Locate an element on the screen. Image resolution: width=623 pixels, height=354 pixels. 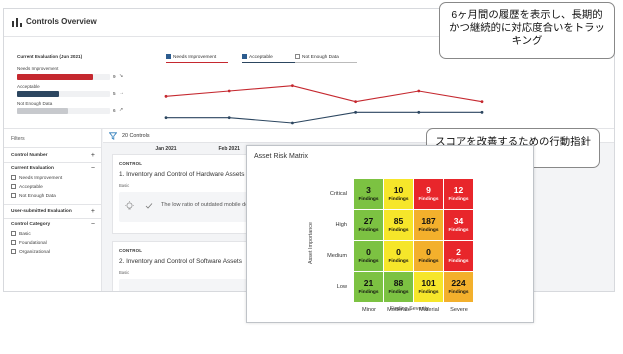
acceptable-label: Acceptable is located at coordinates (28, 86).